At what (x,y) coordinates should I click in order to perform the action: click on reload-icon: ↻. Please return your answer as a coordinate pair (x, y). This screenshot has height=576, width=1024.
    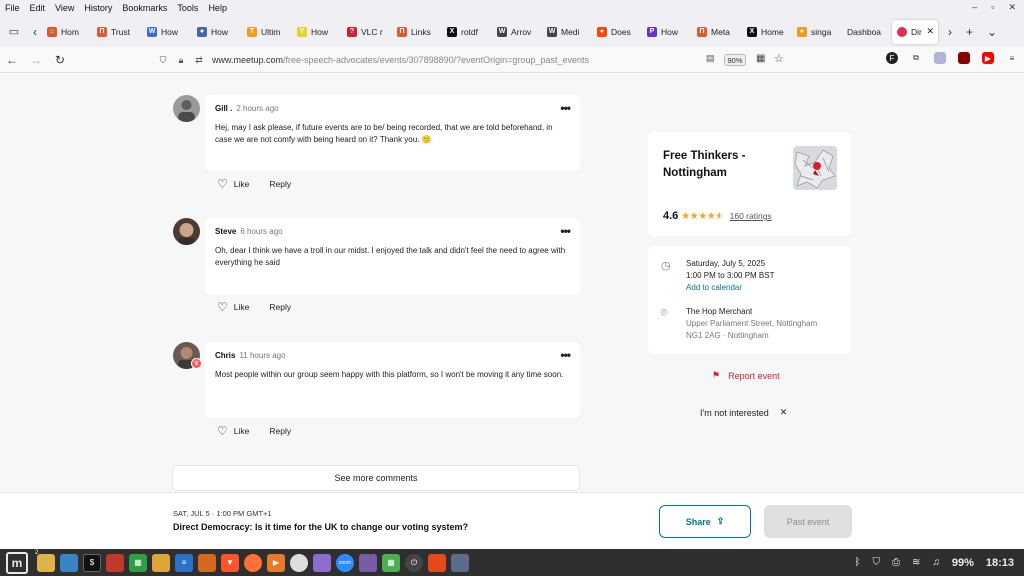
    Looking at the image, I should click on (60, 60).